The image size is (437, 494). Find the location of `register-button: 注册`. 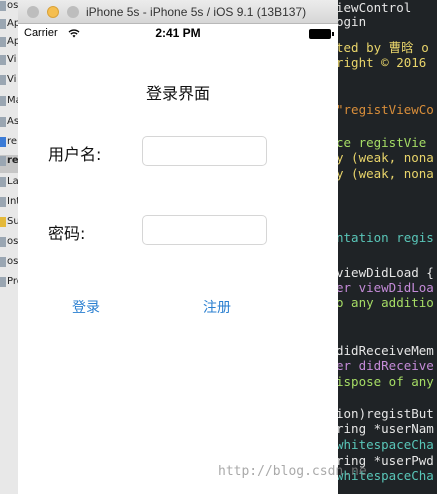

register-button: 注册 is located at coordinates (217, 307).